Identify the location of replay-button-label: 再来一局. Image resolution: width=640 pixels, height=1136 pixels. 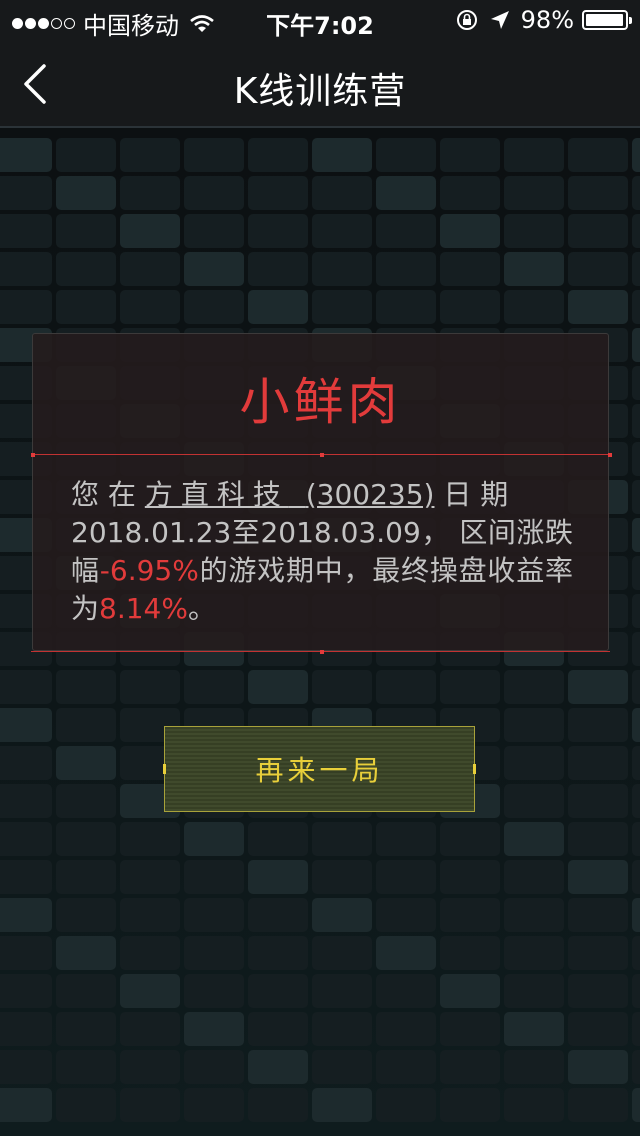
(319, 770).